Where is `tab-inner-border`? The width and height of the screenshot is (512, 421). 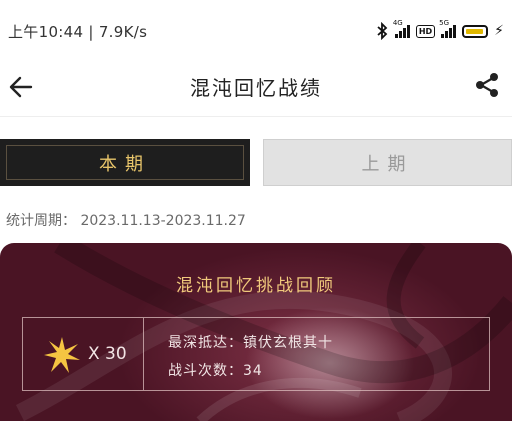
tab-inner-border is located at coordinates (125, 162).